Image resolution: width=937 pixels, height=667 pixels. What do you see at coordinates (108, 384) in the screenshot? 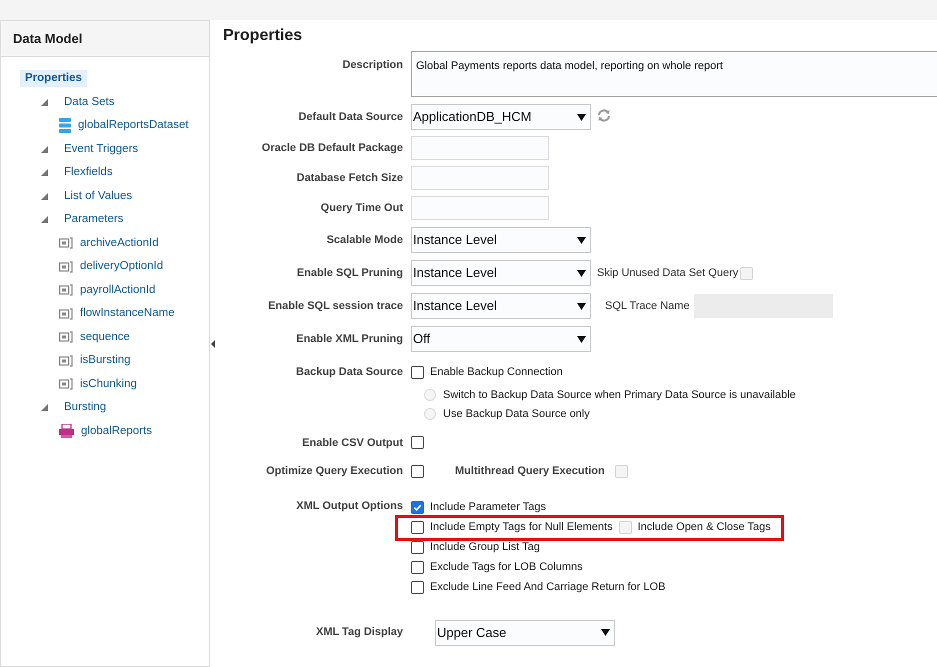
I see `tree-item: isChunking` at bounding box center [108, 384].